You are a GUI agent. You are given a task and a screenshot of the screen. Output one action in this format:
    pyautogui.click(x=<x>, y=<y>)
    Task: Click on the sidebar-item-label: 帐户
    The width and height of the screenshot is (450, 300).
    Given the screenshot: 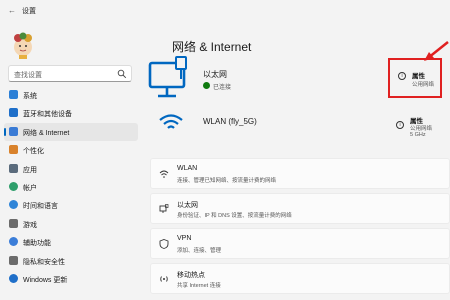 What is the action you would take?
    pyautogui.click(x=30, y=188)
    